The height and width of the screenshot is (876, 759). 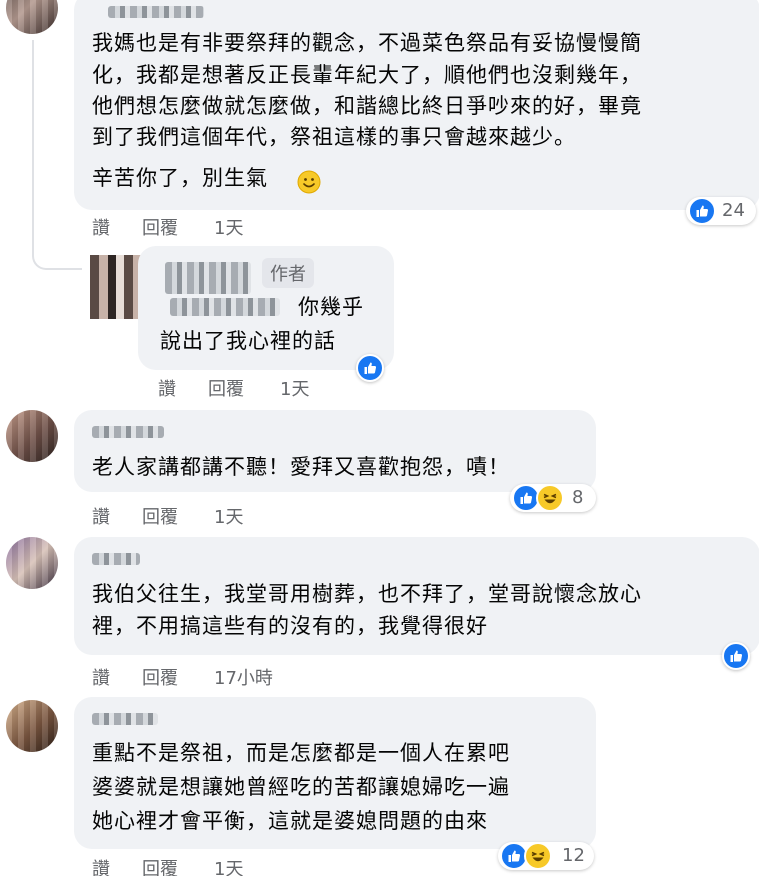 What do you see at coordinates (290, 821) in the screenshot?
I see `comment-text-line: 她心裡才會平衡，這就是婆媳問題的由來` at bounding box center [290, 821].